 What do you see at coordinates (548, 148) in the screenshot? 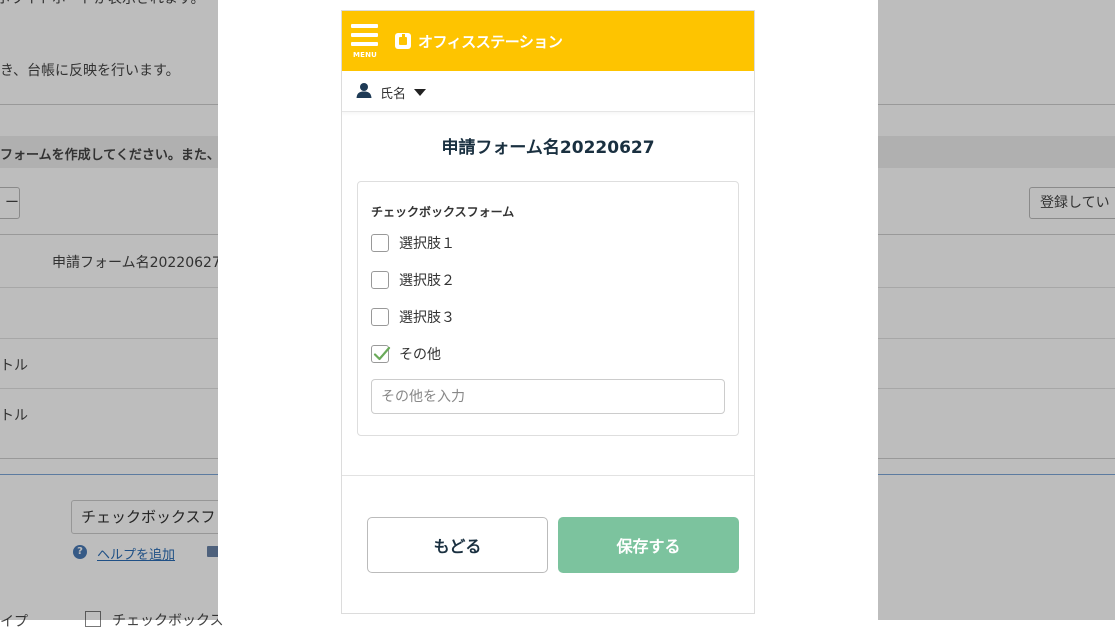
I see `form-title: 申請フォーム名20220627` at bounding box center [548, 148].